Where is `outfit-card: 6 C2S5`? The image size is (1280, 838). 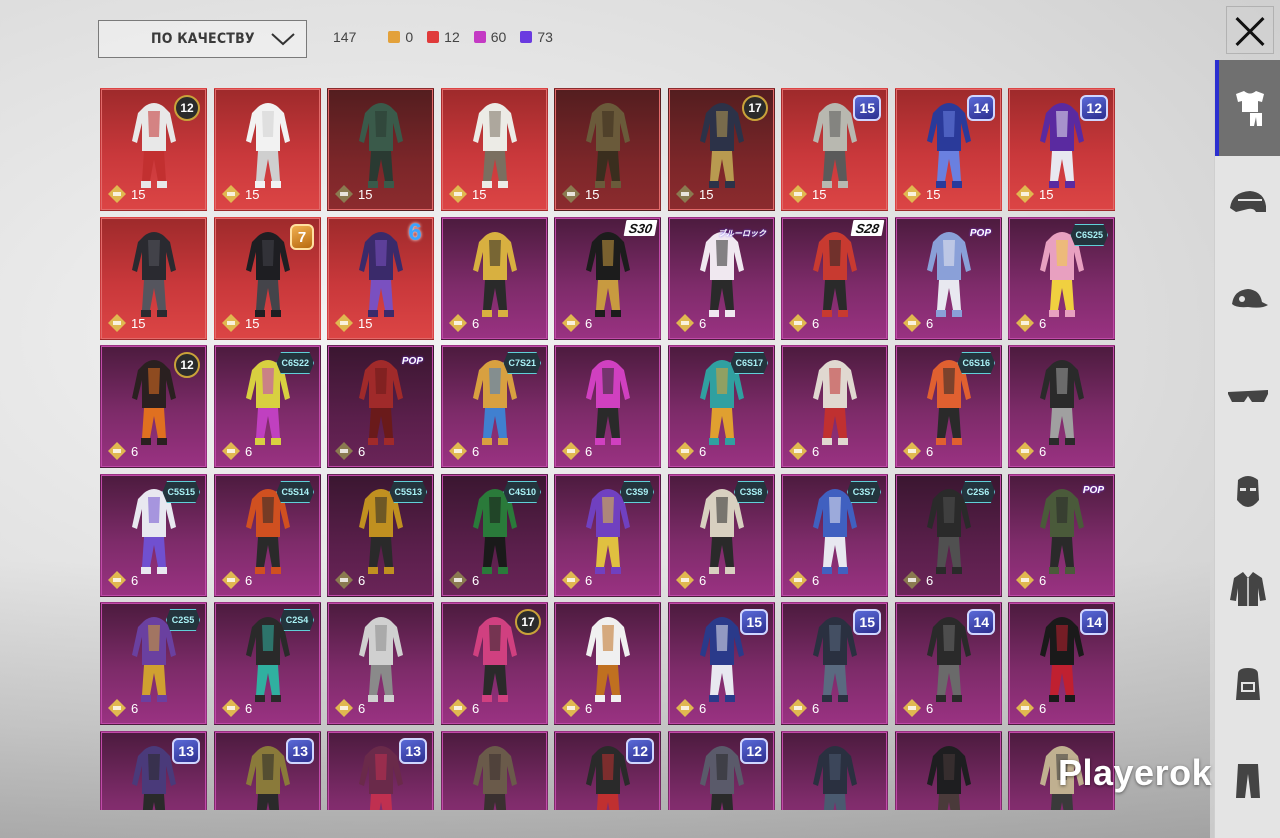
outfit-card: 6 C2S5 is located at coordinates (153, 663).